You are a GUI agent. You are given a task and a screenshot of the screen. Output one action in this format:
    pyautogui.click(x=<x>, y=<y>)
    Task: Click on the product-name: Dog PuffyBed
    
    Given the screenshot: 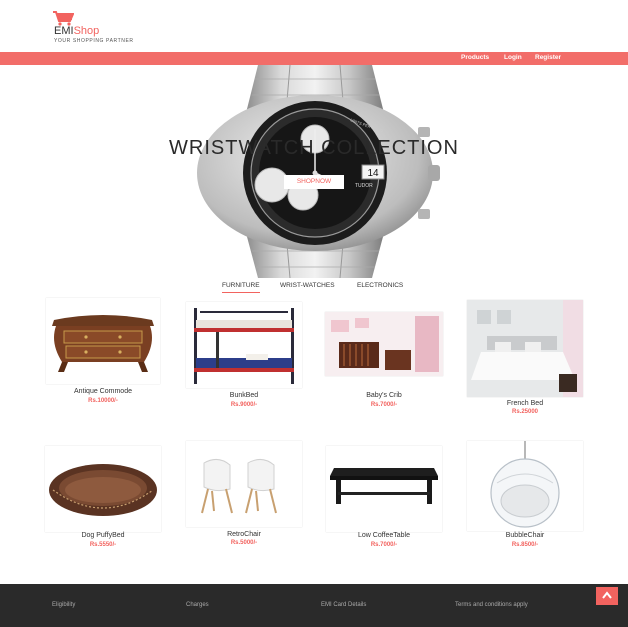 What is the action you would take?
    pyautogui.click(x=103, y=535)
    